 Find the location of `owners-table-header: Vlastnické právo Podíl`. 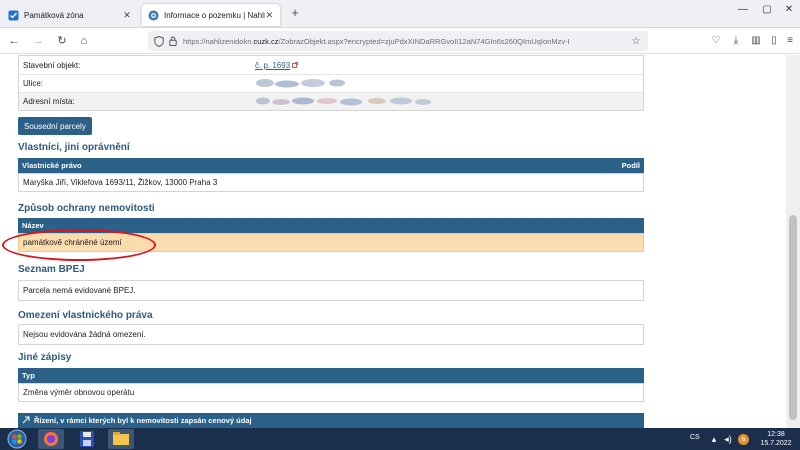

owners-table-header: Vlastnické právo Podíl is located at coordinates (331, 165).